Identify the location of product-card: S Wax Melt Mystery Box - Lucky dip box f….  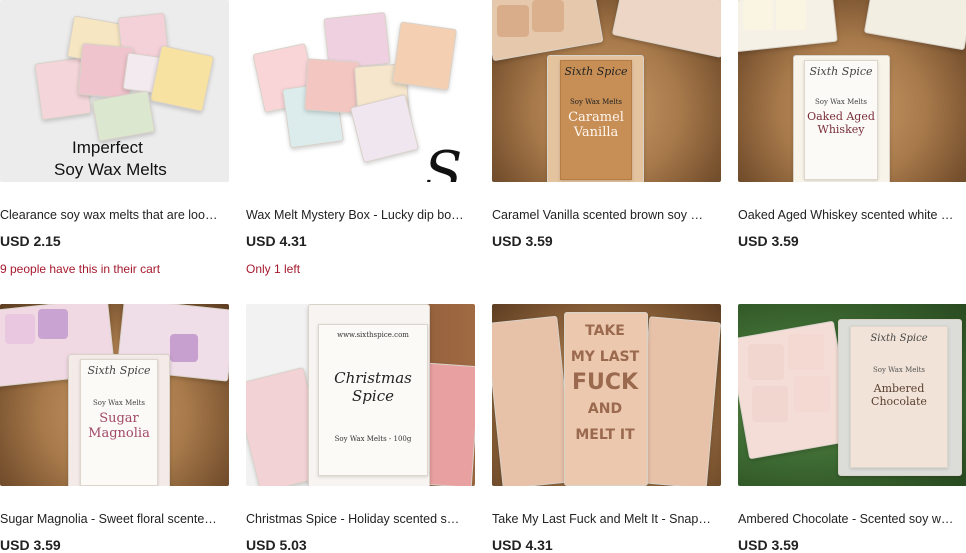
(361, 138).